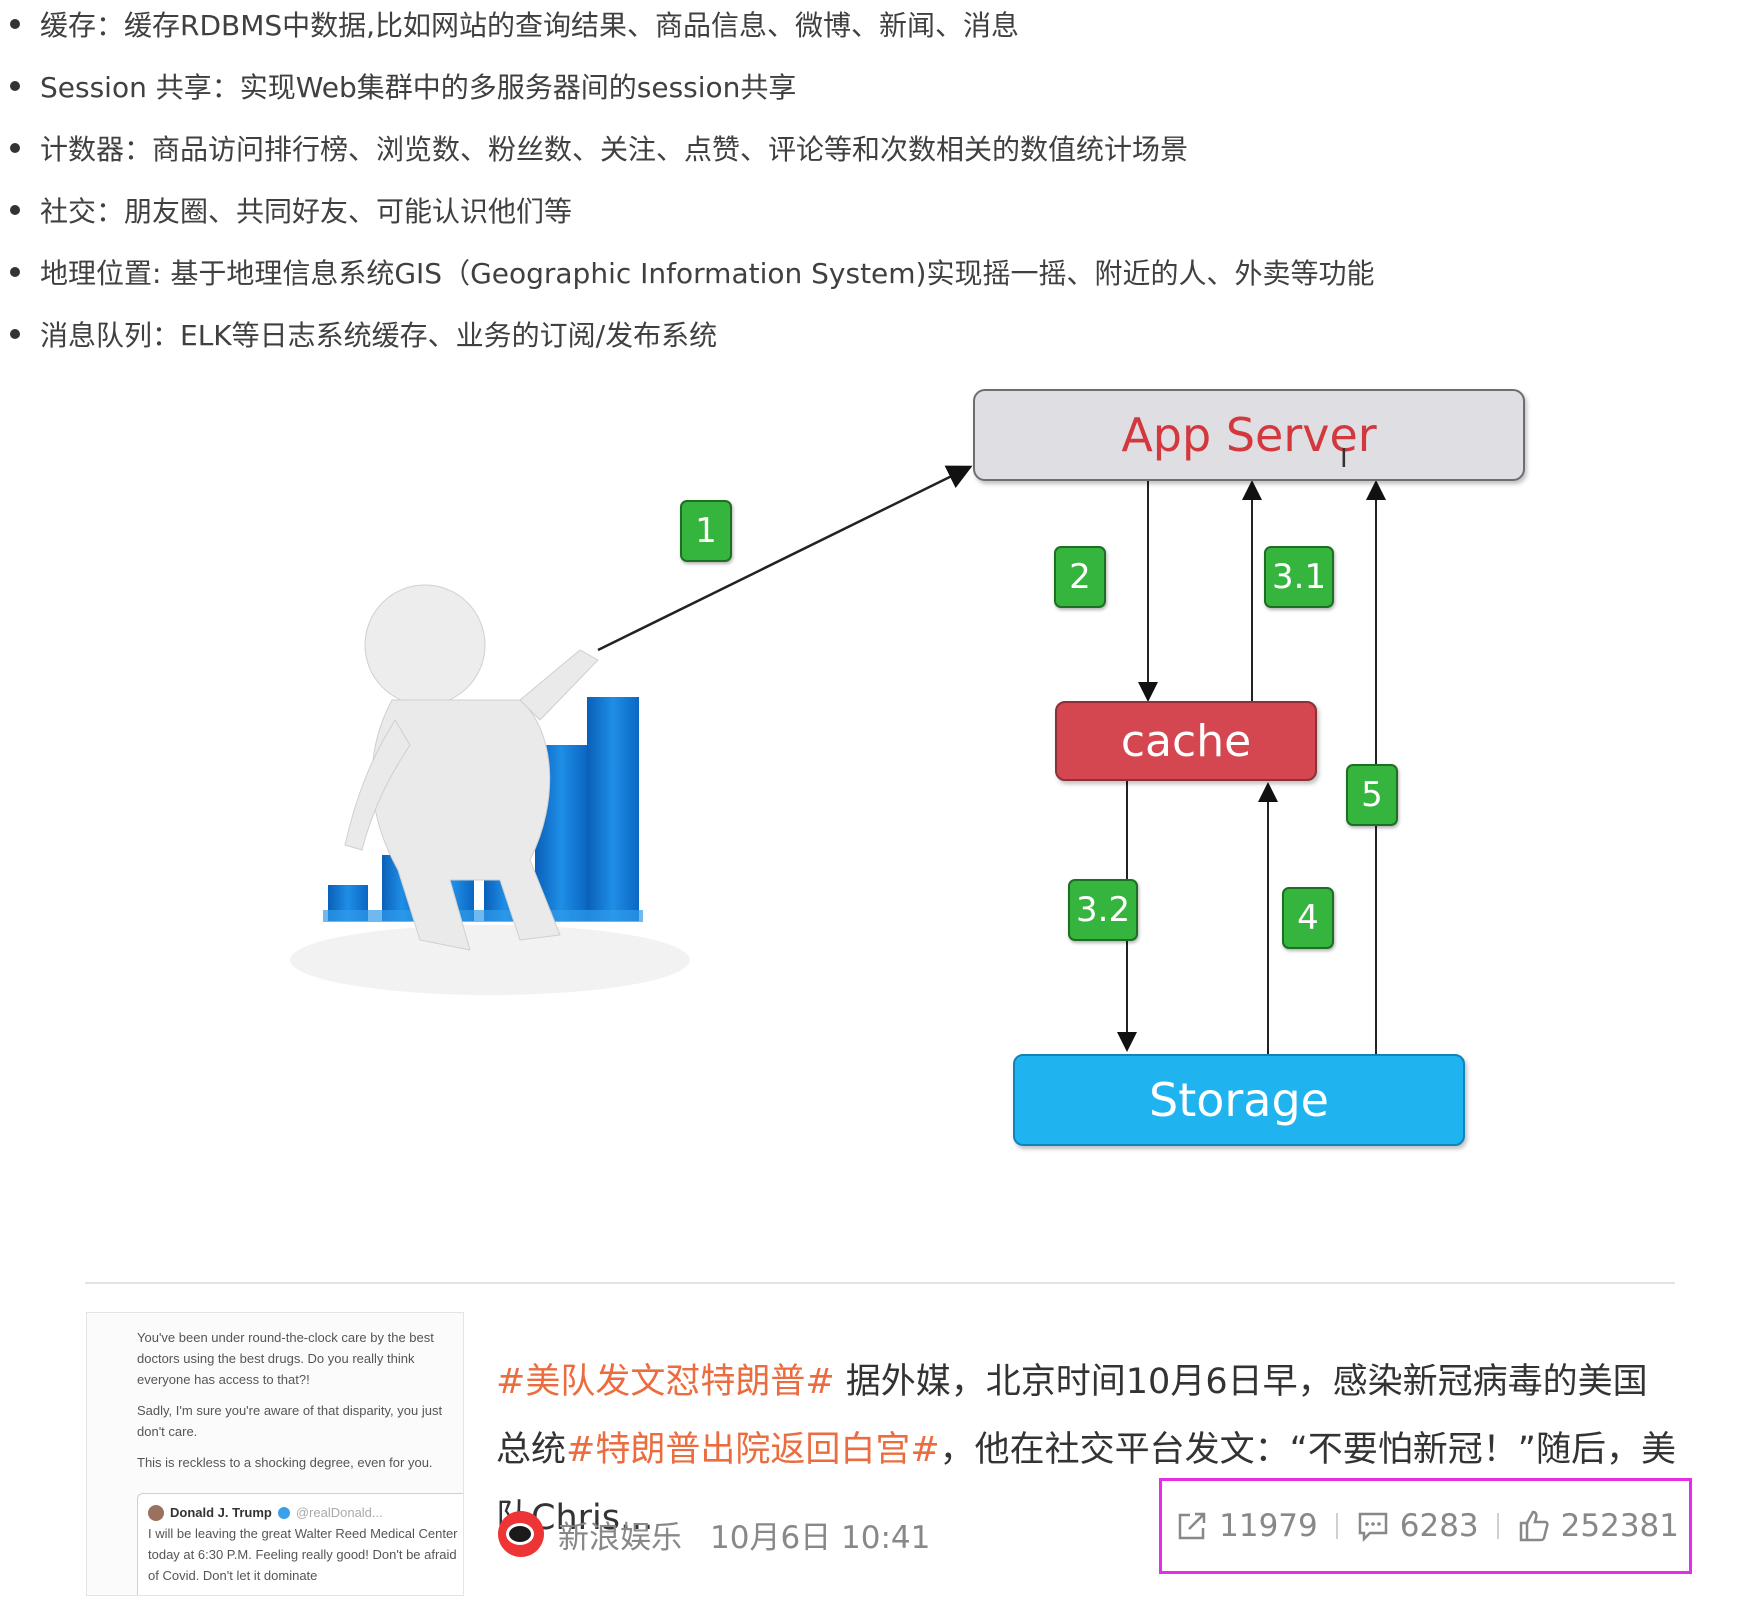  What do you see at coordinates (221, 1512) in the screenshot?
I see `tweet-author: Donald J. Trump` at bounding box center [221, 1512].